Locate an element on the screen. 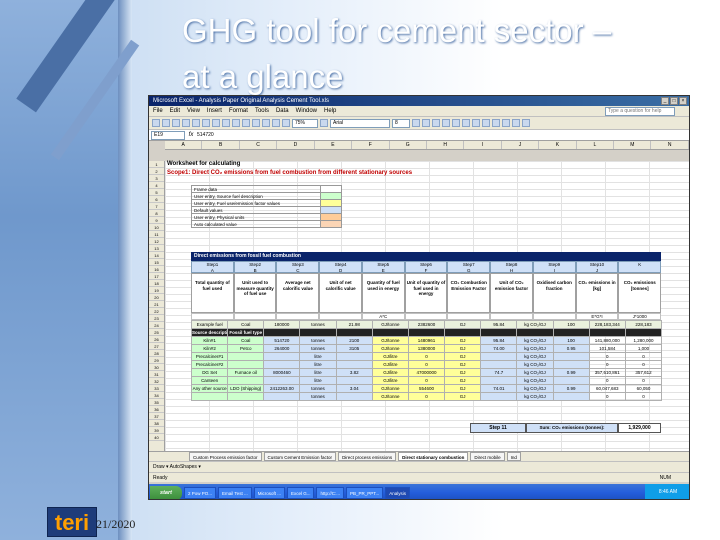  help-icon is located at coordinates (324, 123).